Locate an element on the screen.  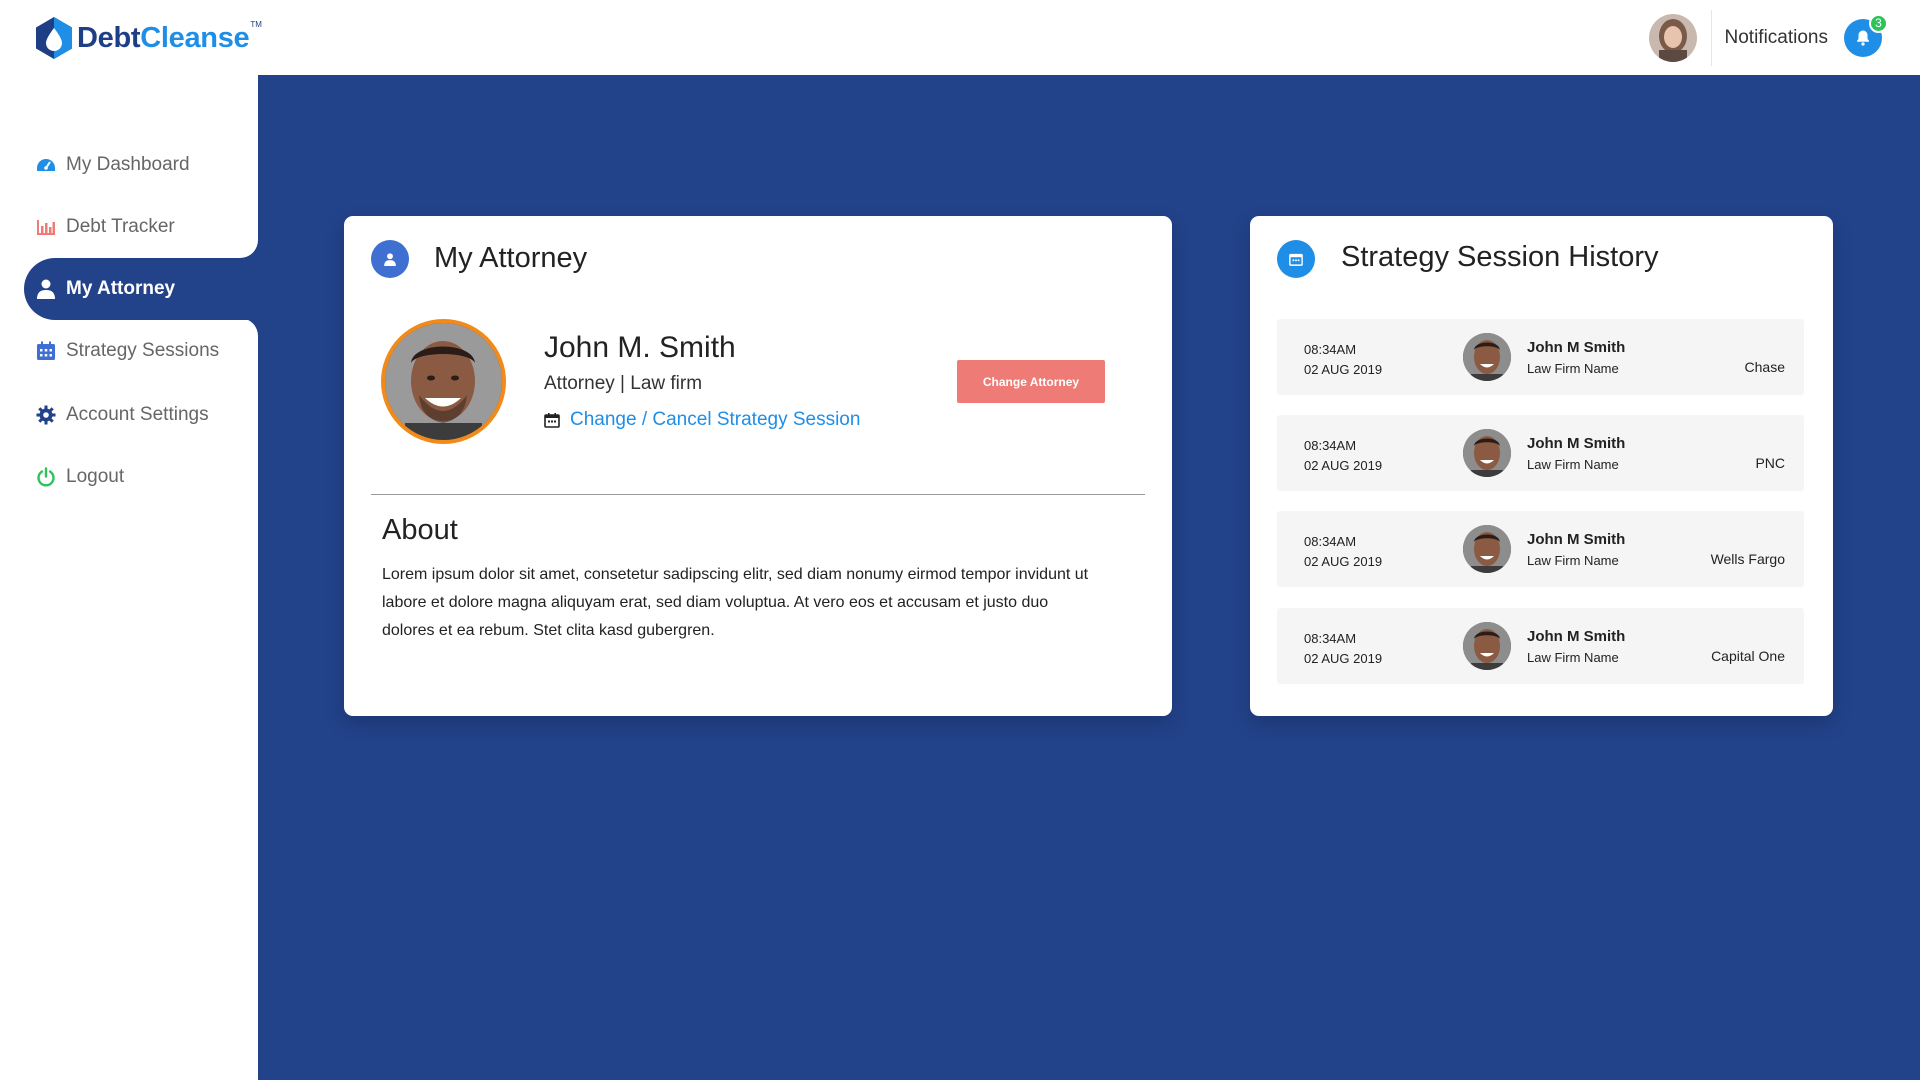
attorney-name: John M. Smith is located at coordinates (640, 347).